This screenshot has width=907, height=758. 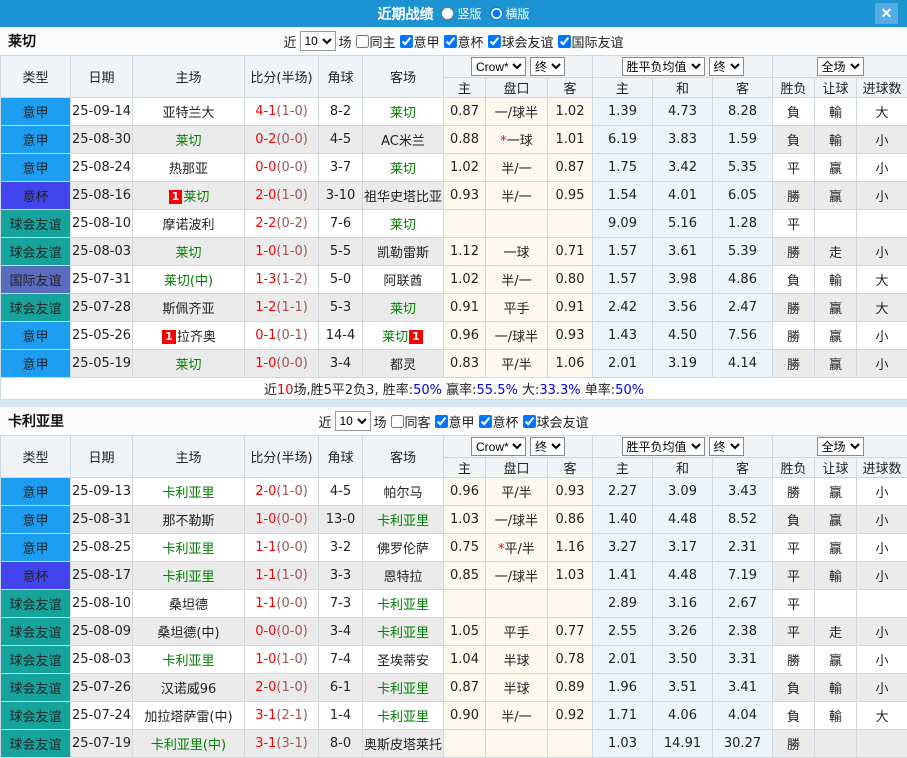 I want to click on avg-away-cell: 3.43, so click(x=743, y=492).